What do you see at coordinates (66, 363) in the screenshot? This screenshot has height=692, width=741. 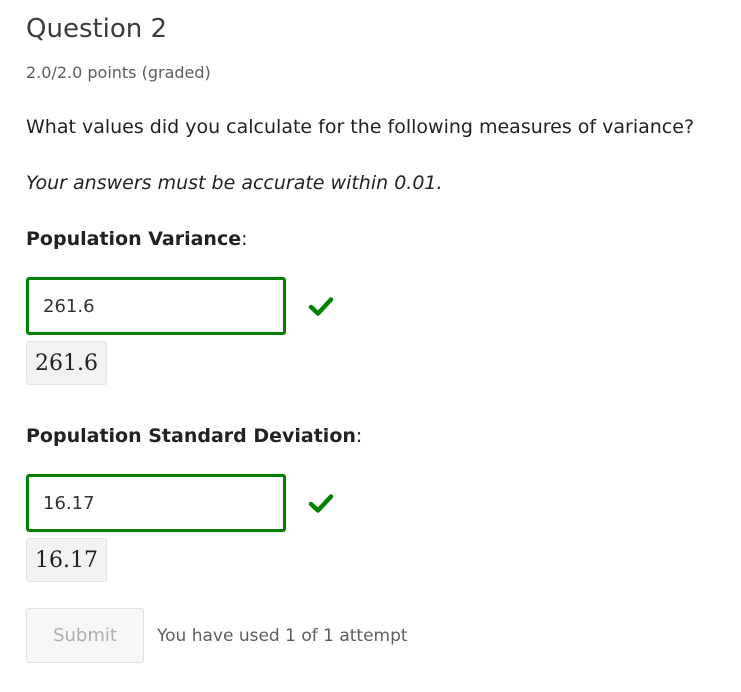 I see `population-variance-preview: 261.6` at bounding box center [66, 363].